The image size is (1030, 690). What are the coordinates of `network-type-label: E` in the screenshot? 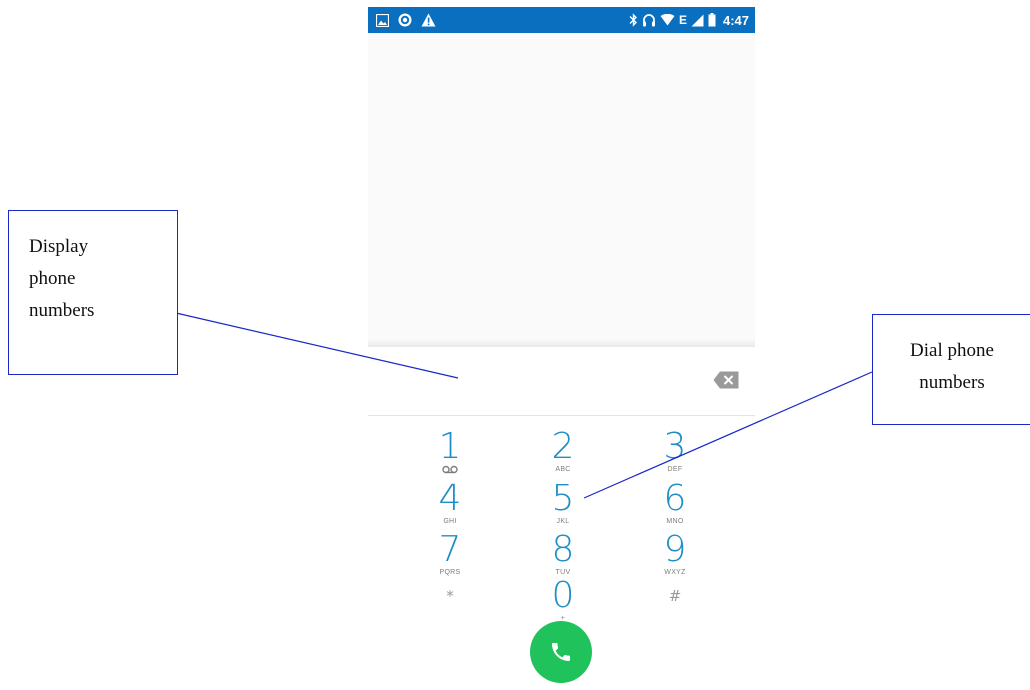 It's located at (682, 20).